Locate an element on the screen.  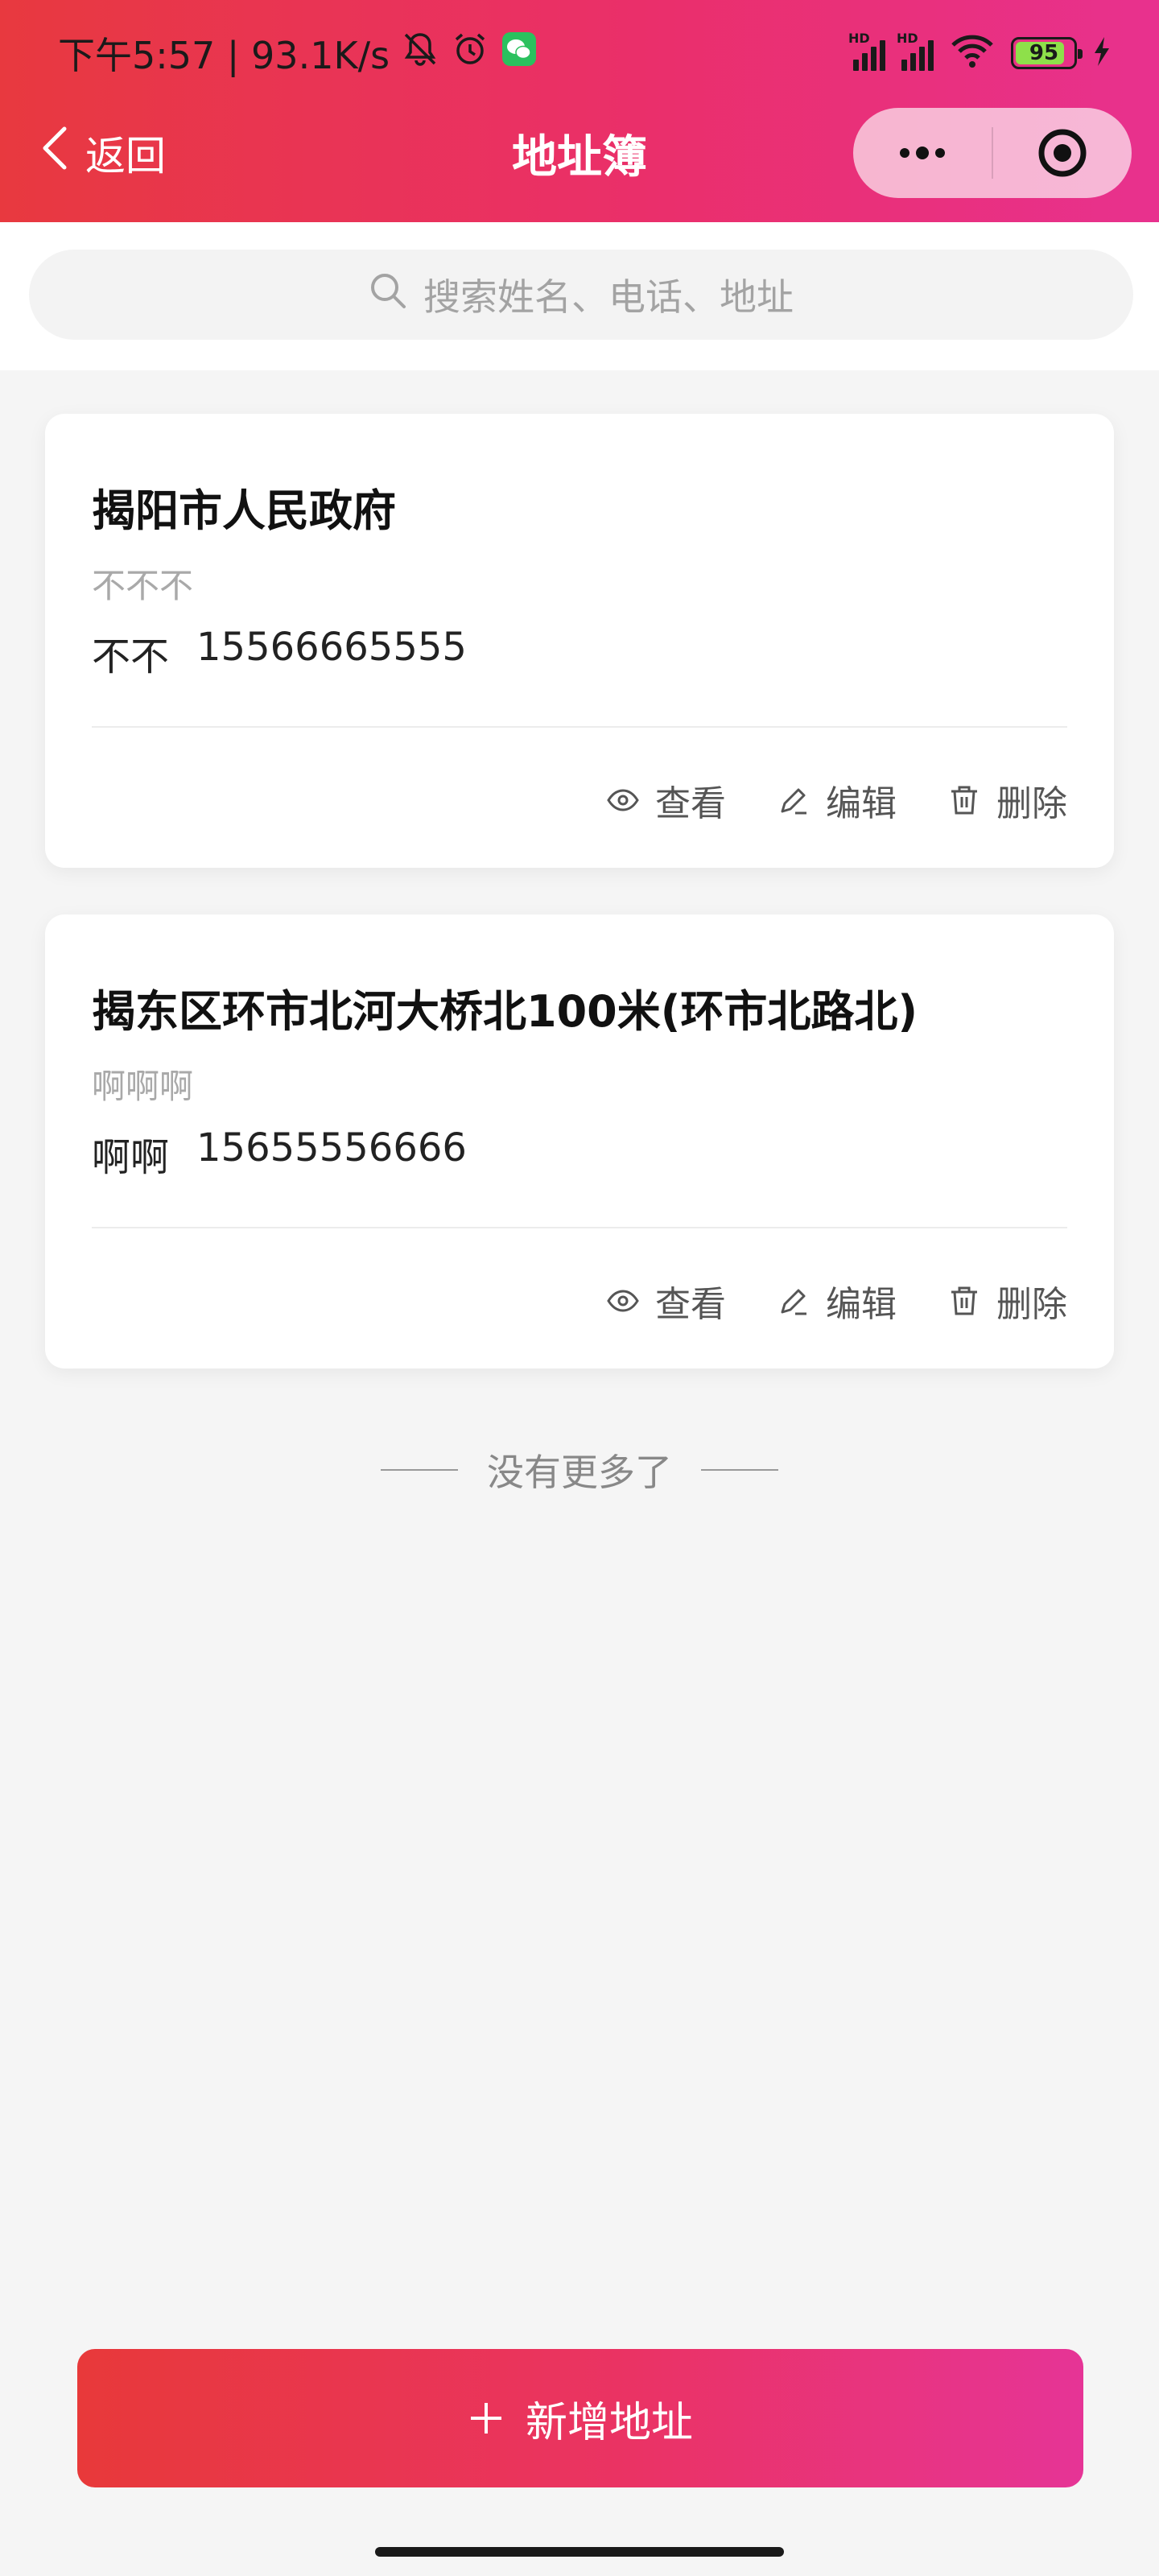
contact-info: 啊啊 15655556666 is located at coordinates (279, 1153).